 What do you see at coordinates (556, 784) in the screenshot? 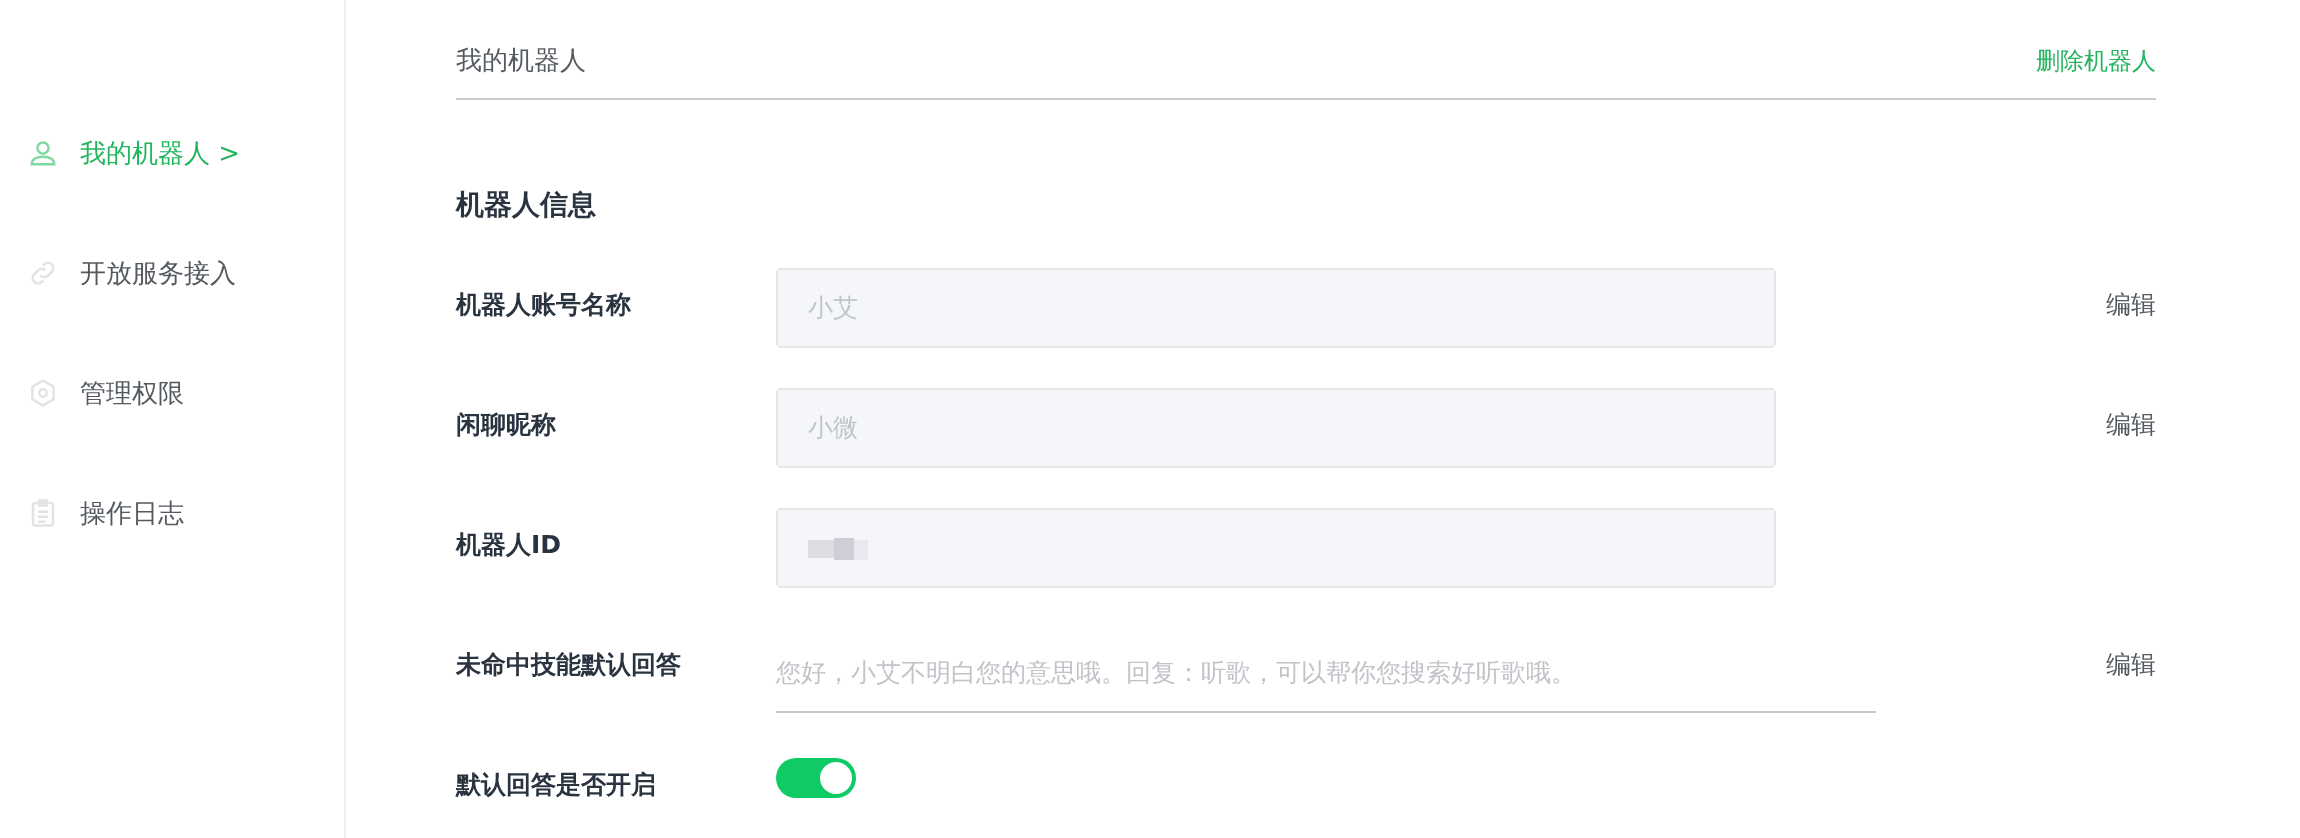
I see `field-label: 默认回答是否开启` at bounding box center [556, 784].